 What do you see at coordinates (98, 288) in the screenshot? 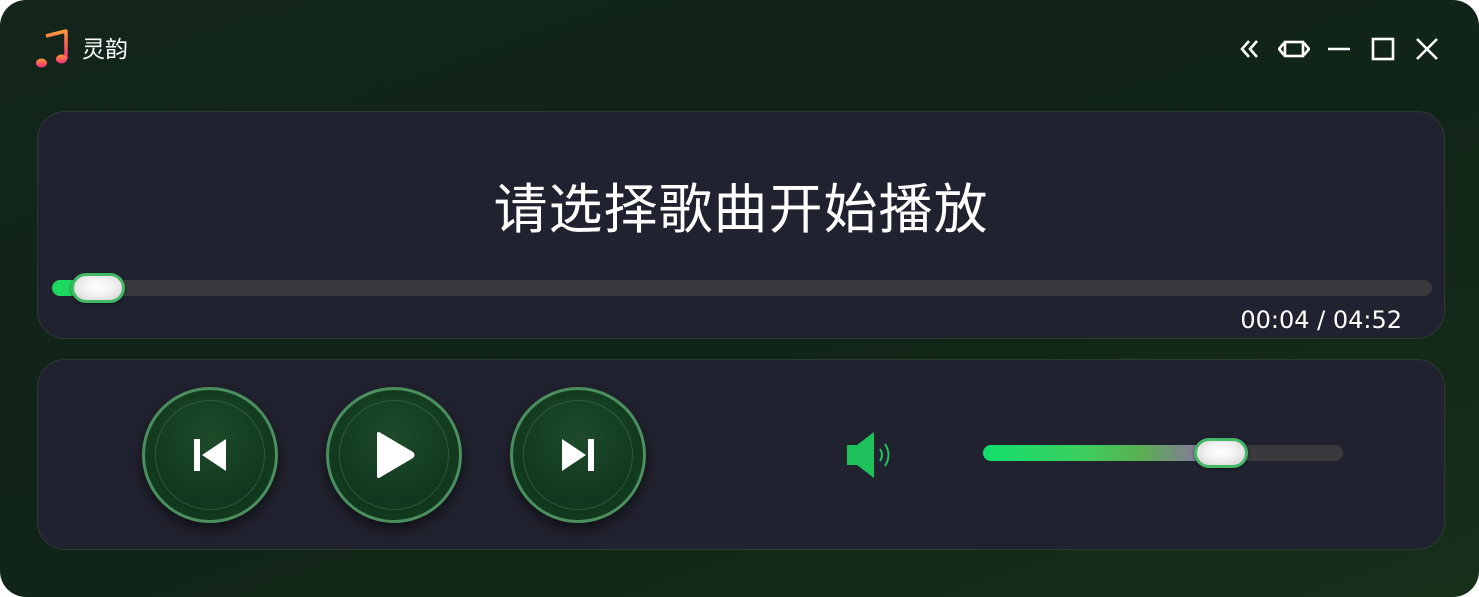
I see `progress-thumb` at bounding box center [98, 288].